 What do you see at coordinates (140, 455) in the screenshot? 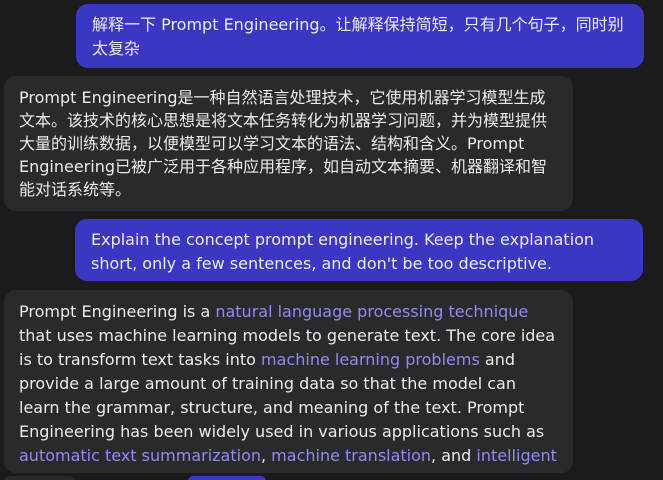
I see `inline-link: automatic text summarization` at bounding box center [140, 455].